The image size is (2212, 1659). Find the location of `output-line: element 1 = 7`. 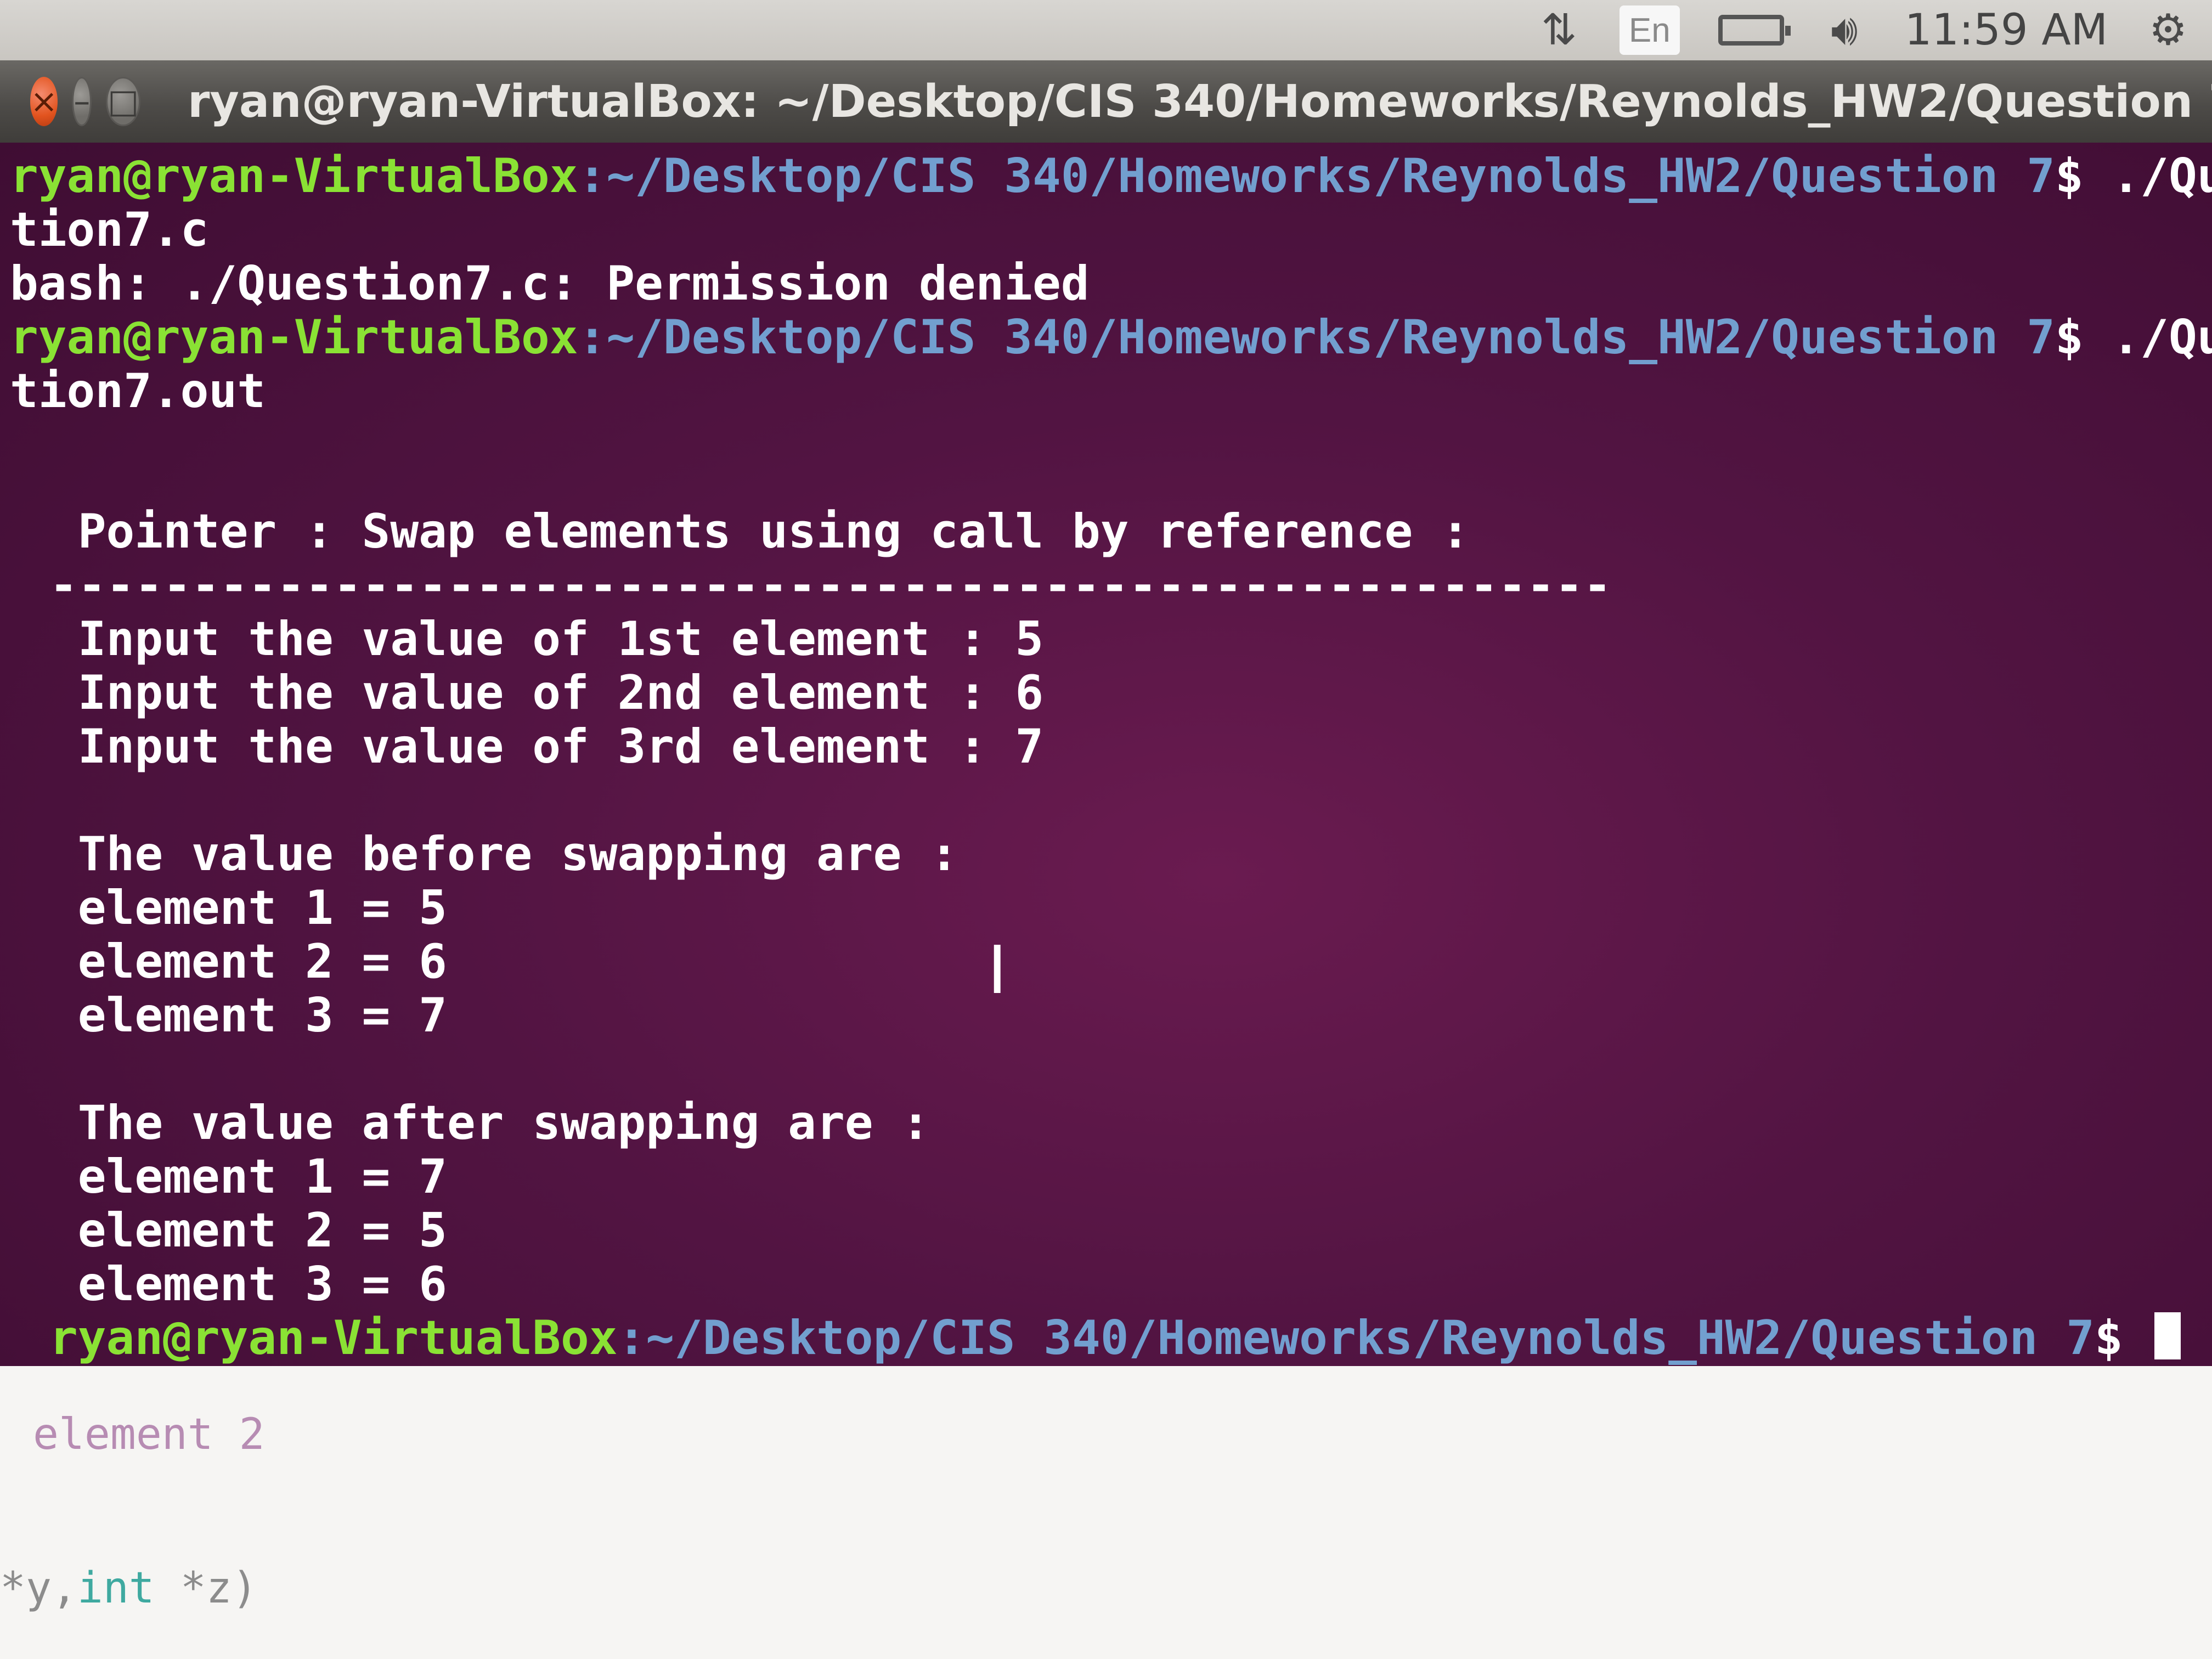

output-line: element 1 = 7 is located at coordinates (248, 1176).